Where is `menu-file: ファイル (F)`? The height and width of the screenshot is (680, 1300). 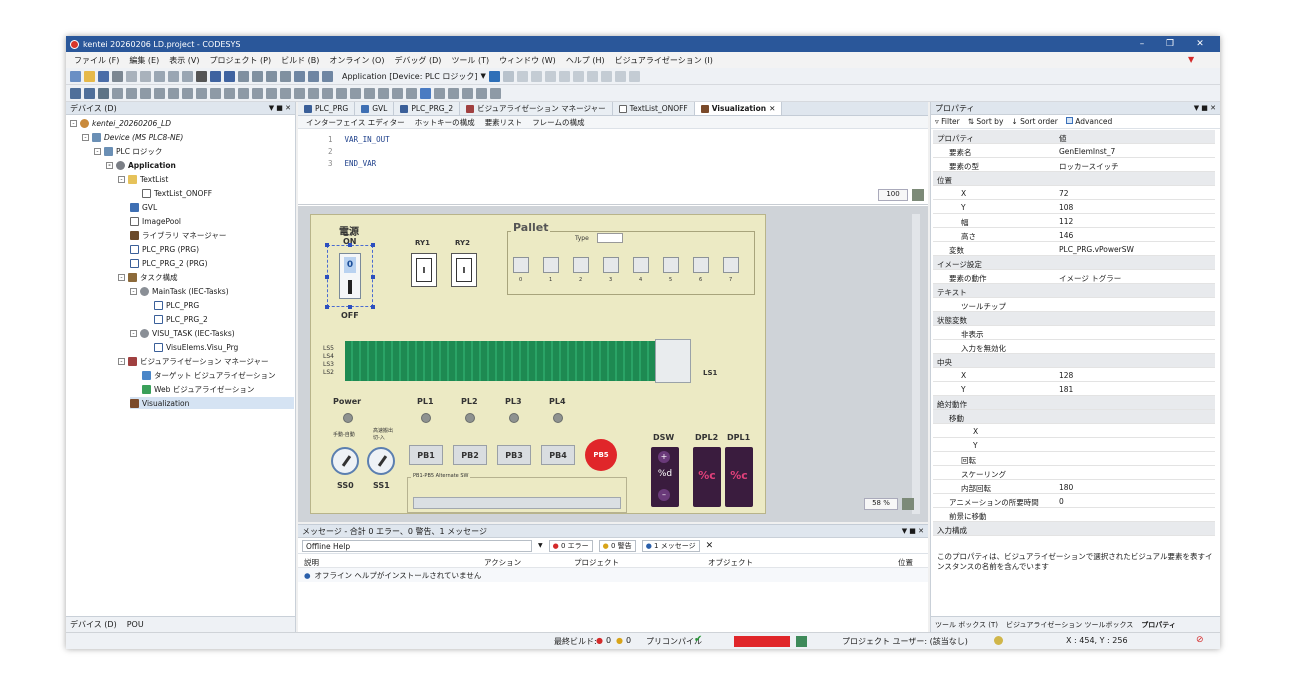
menu-file: ファイル (F) is located at coordinates (96, 60).